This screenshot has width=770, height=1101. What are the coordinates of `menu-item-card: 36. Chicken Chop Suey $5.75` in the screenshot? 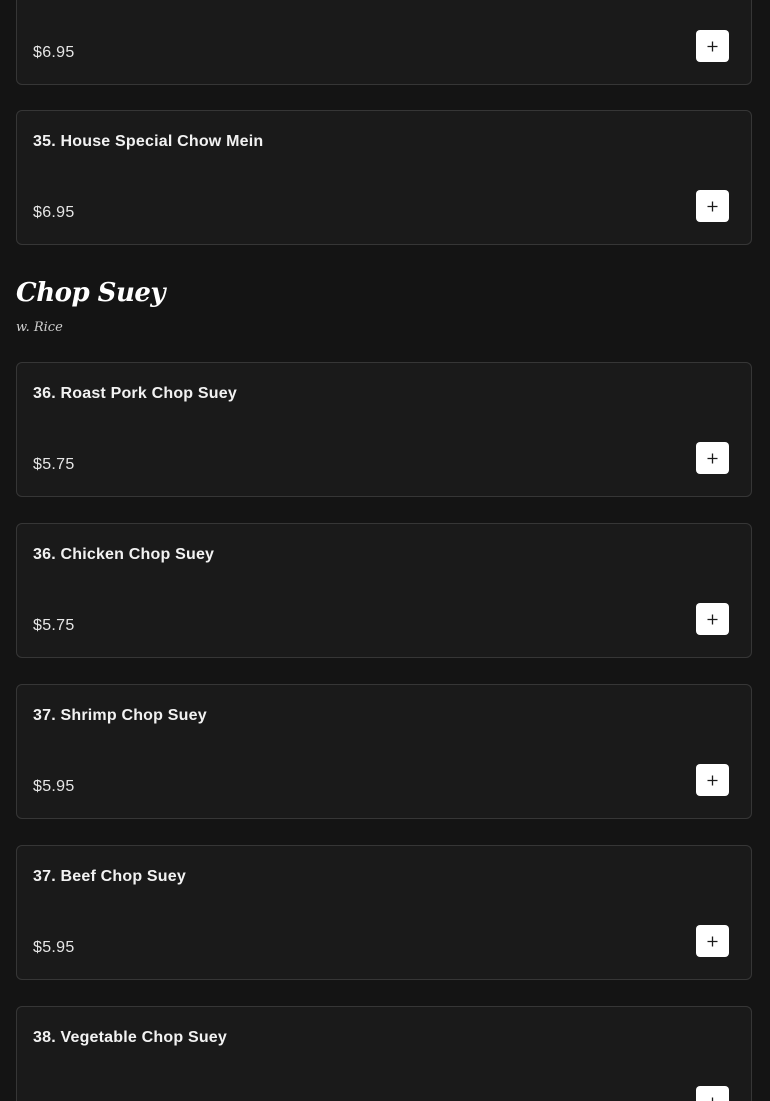 It's located at (384, 590).